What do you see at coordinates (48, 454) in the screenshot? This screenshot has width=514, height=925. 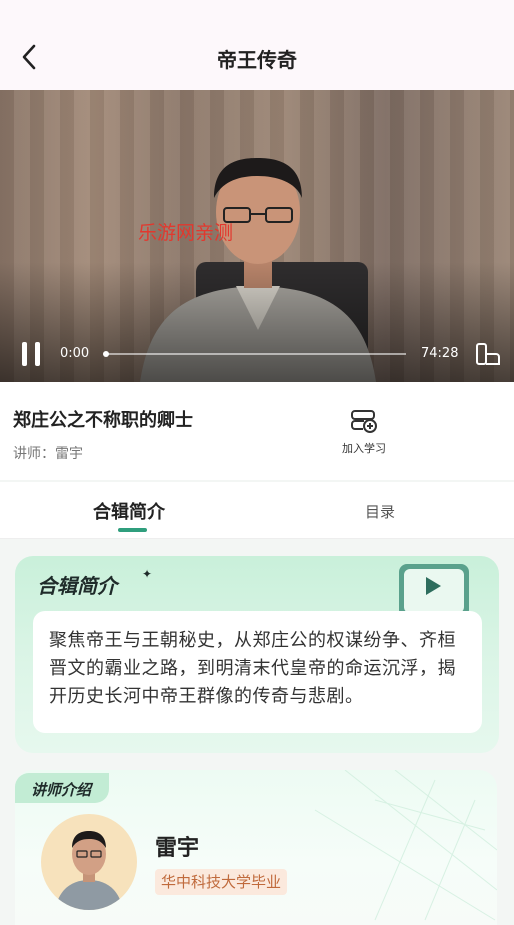 I see `lecturer-line: 讲师：雷宇` at bounding box center [48, 454].